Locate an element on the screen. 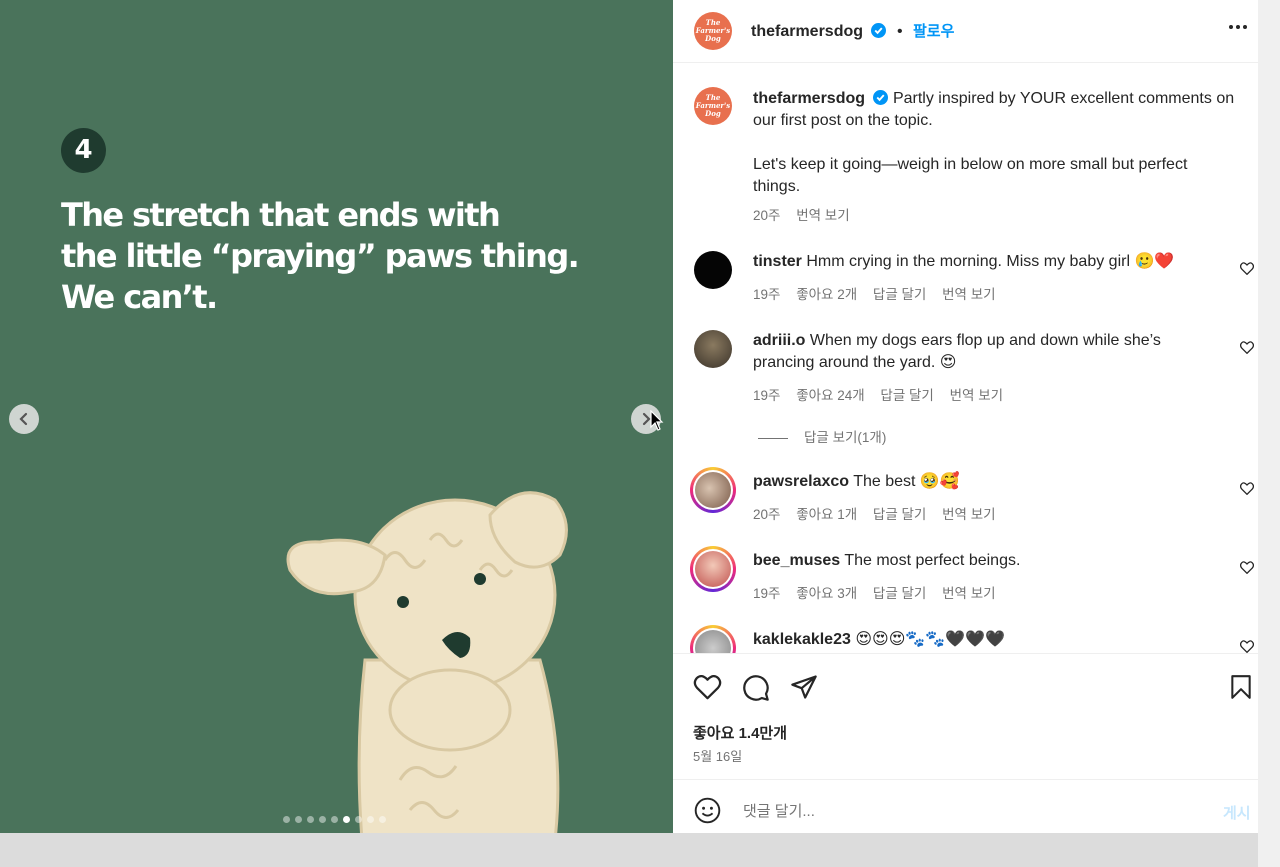 The width and height of the screenshot is (1280, 867). comment-text: 😍😍😍🐾🐾🖤🖤🖤 is located at coordinates (930, 639).